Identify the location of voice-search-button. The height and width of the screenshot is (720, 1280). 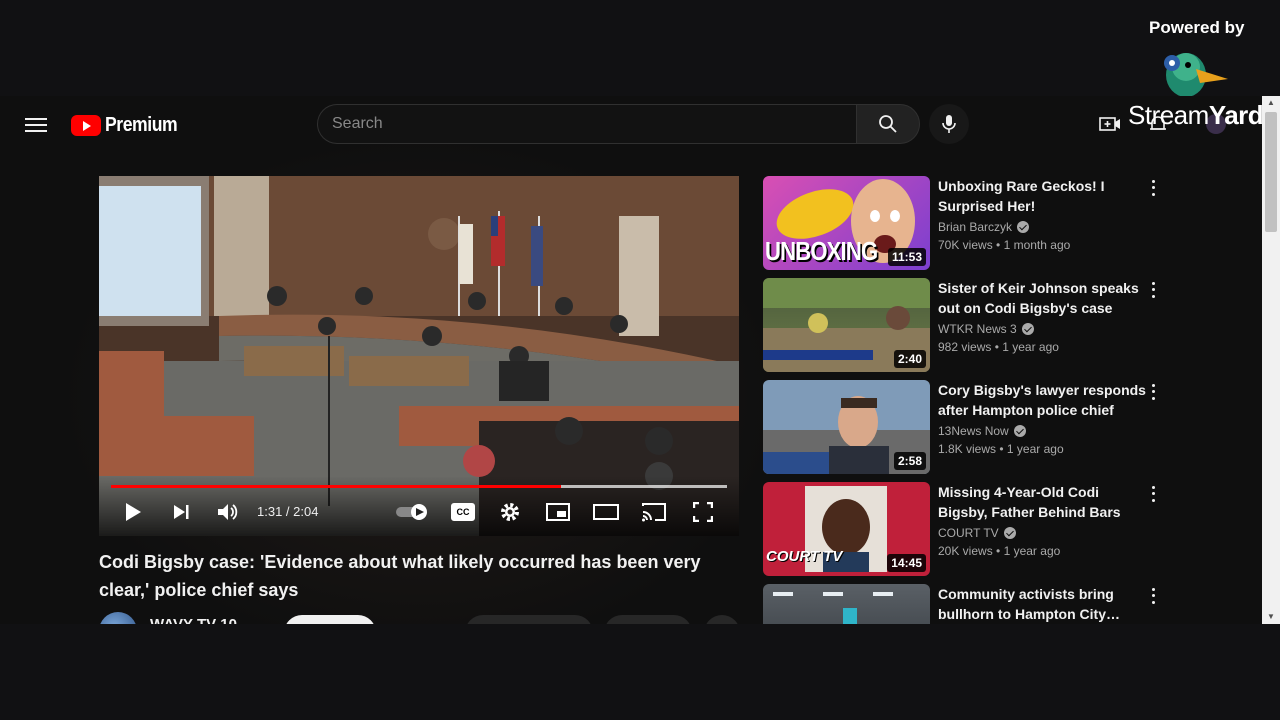
(949, 124).